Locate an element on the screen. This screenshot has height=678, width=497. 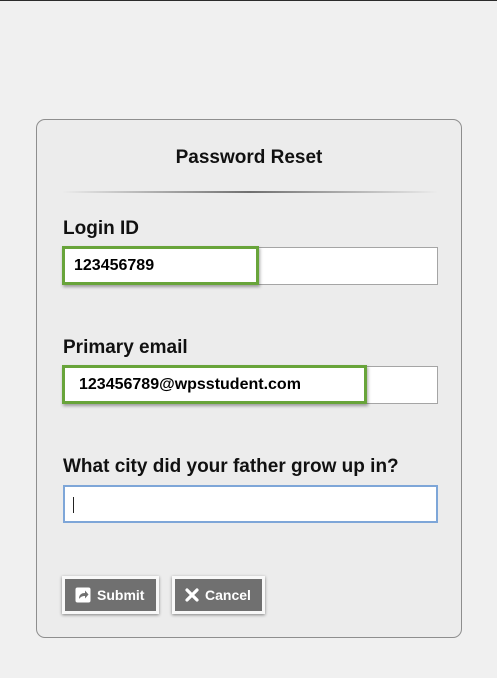
submit-button: Submit is located at coordinates (110, 595).